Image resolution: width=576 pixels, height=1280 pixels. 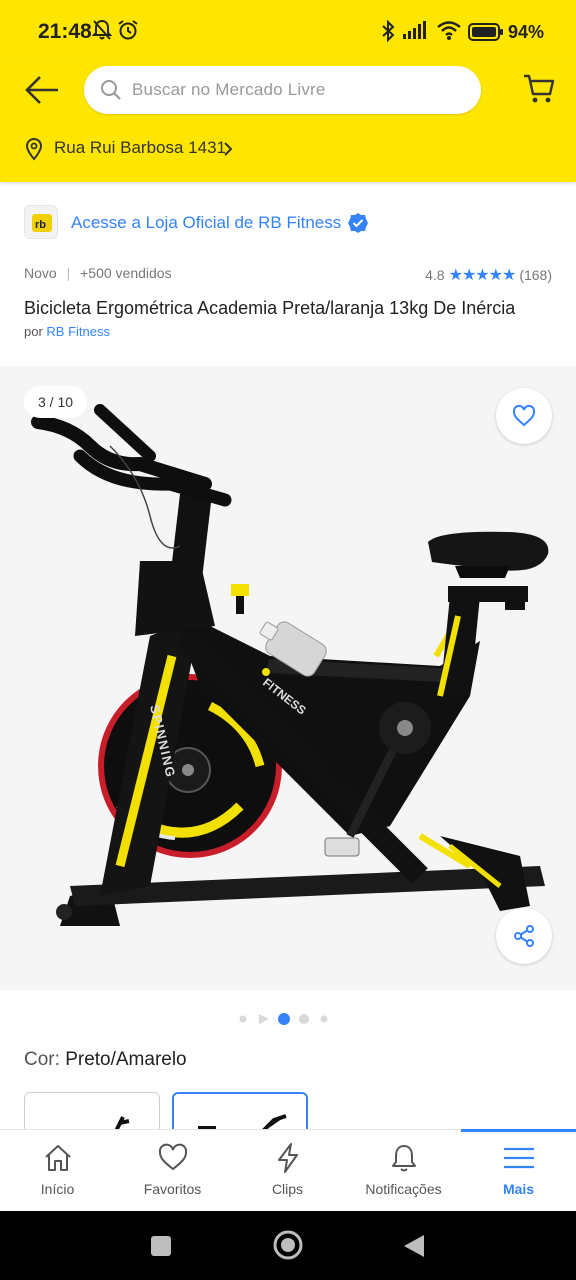 What do you see at coordinates (126, 273) in the screenshot?
I see `sold-count: +500 vendidos` at bounding box center [126, 273].